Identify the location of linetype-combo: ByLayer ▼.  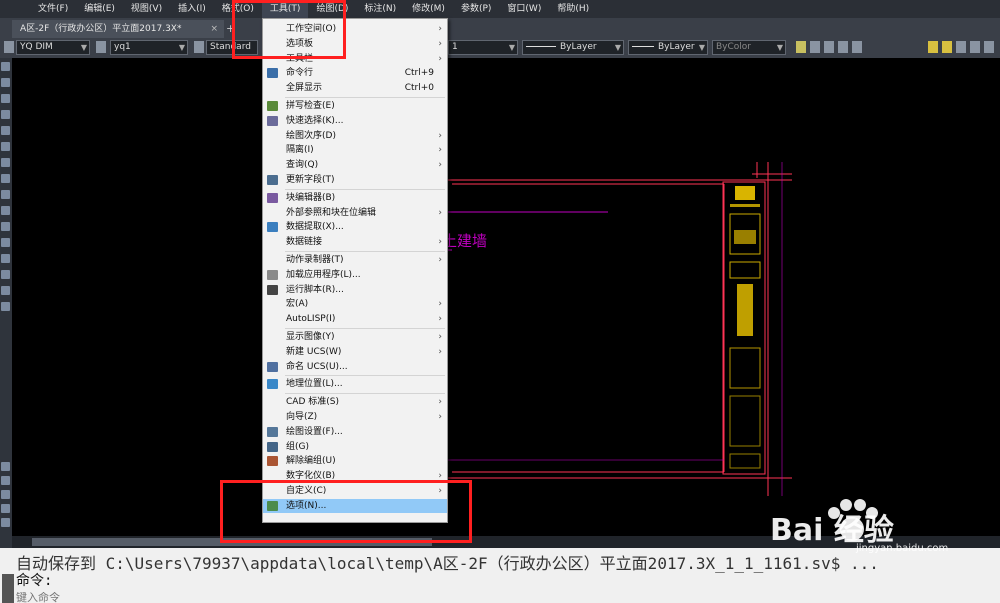
(573, 47).